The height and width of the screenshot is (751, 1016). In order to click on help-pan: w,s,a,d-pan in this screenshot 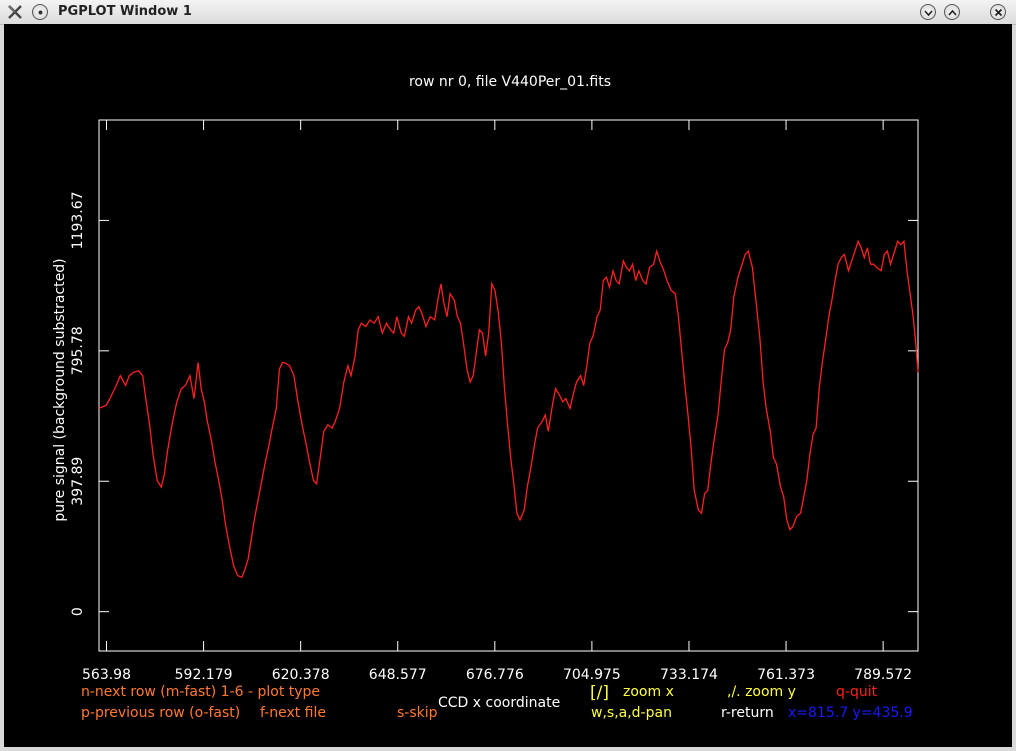, I will do `click(631, 713)`.